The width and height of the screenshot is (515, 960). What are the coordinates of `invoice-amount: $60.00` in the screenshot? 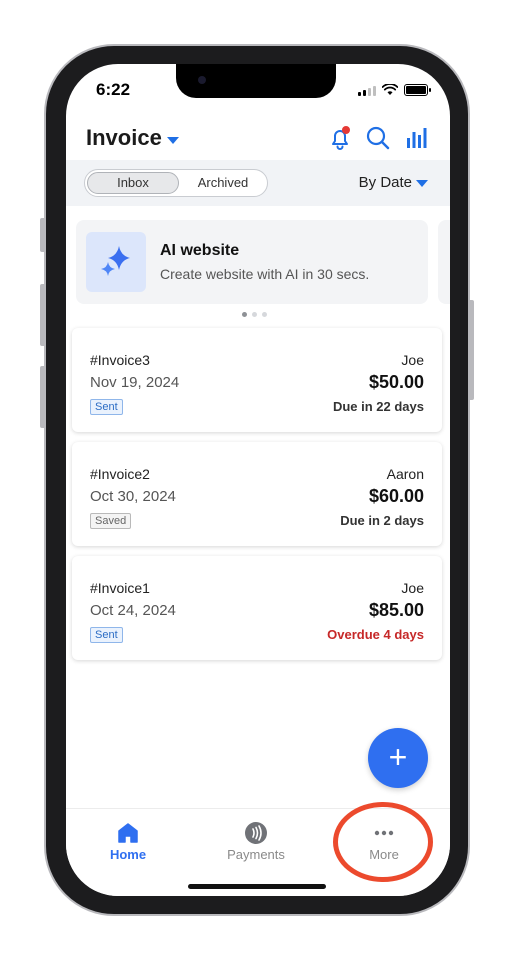 It's located at (396, 496).